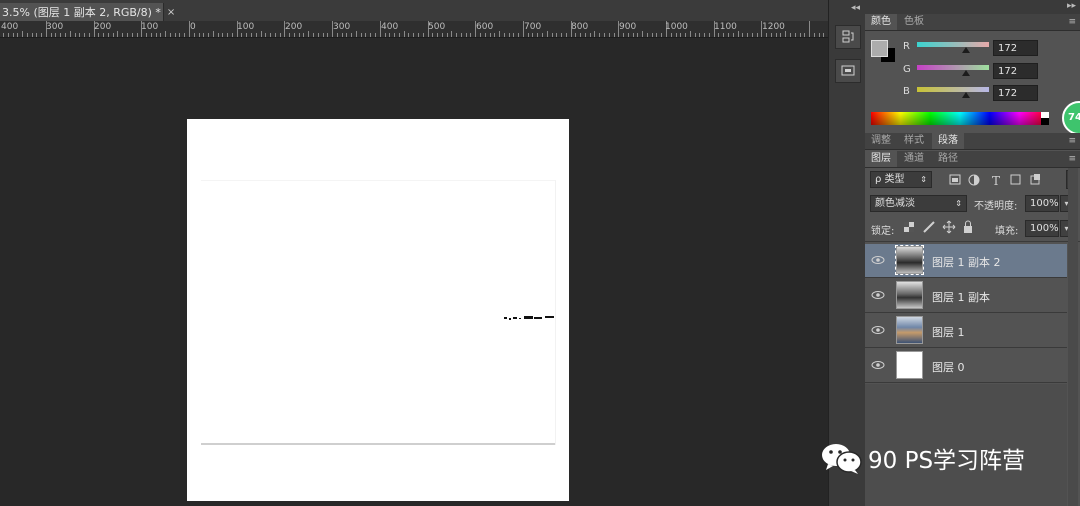 This screenshot has width=1080, height=506. I want to click on spectrum-shade, so click(960, 118).